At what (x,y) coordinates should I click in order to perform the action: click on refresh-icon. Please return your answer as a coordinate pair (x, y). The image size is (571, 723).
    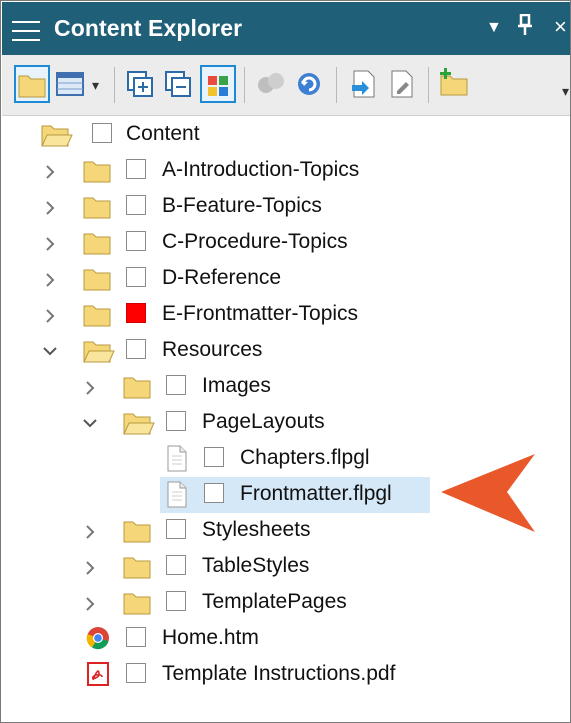
    Looking at the image, I should click on (310, 84).